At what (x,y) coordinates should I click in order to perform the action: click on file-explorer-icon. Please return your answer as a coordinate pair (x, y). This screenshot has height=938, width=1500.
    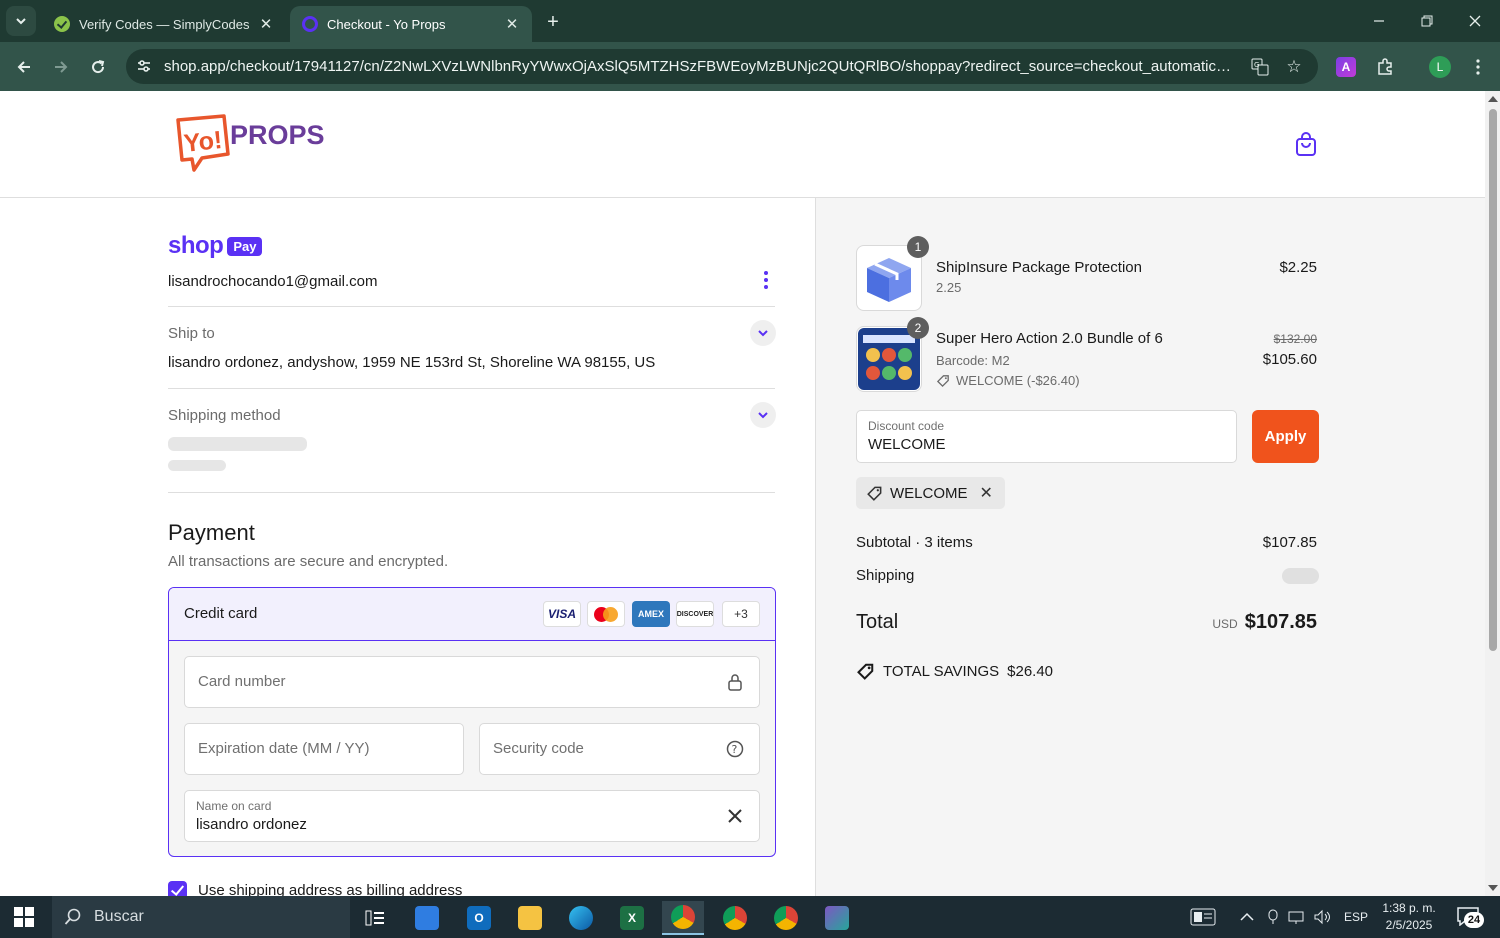
    Looking at the image, I should click on (530, 918).